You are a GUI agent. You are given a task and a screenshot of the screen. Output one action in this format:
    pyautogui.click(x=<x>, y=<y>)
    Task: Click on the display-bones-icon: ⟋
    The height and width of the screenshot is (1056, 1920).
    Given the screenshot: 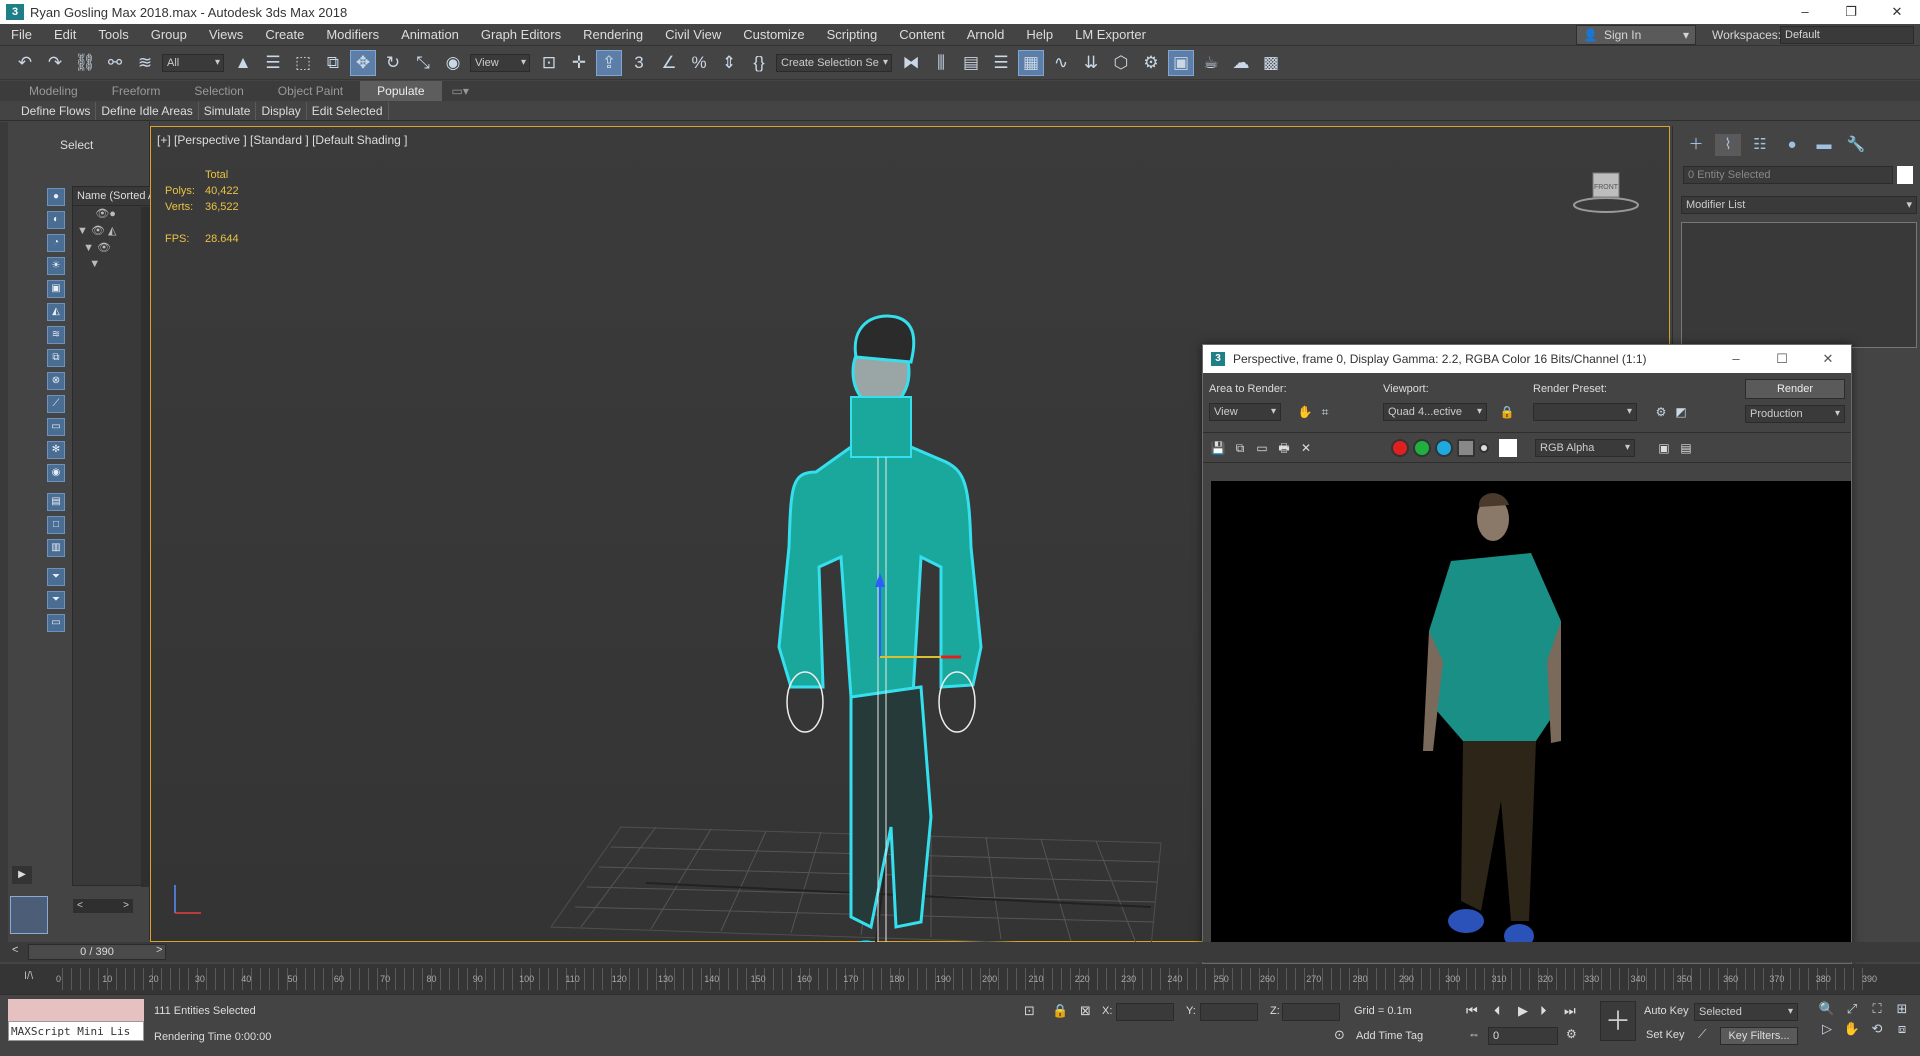 What is the action you would take?
    pyautogui.click(x=56, y=404)
    